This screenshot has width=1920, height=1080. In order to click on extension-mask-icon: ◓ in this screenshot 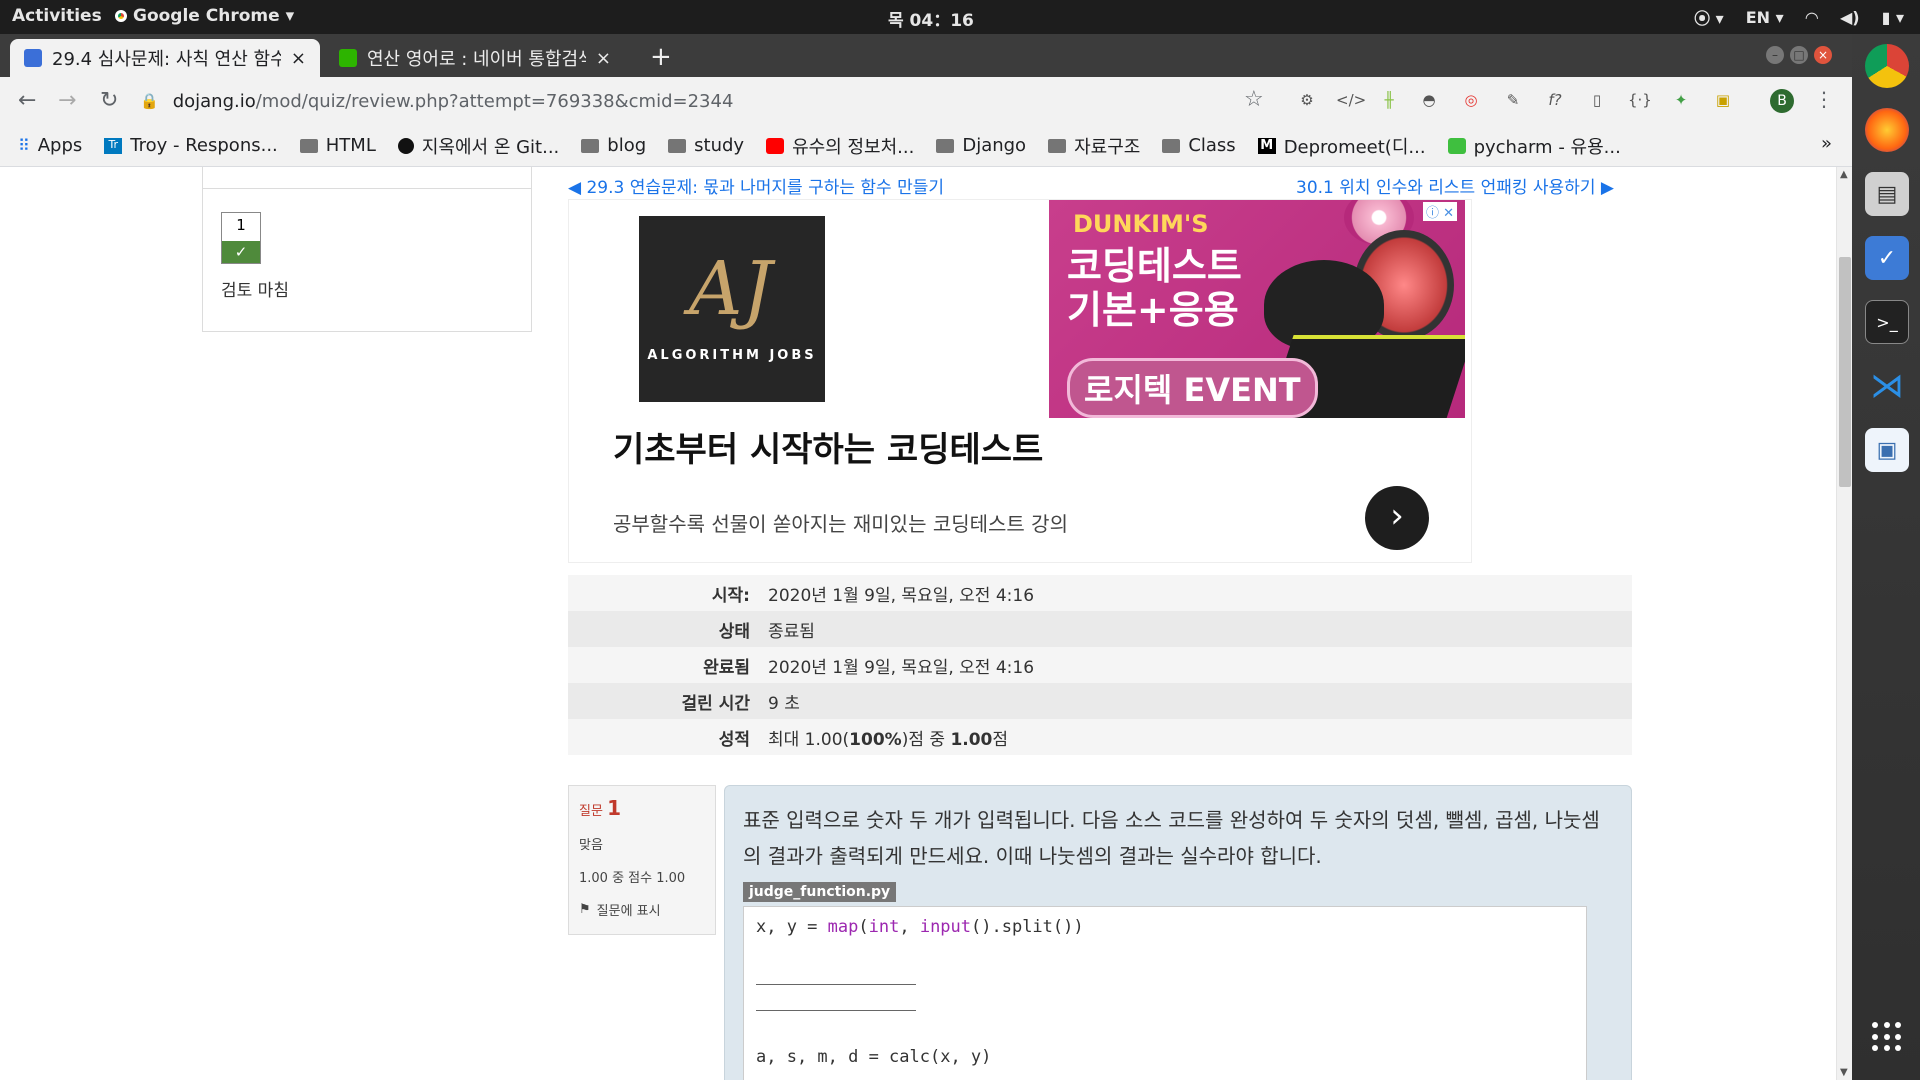, I will do `click(1429, 100)`.